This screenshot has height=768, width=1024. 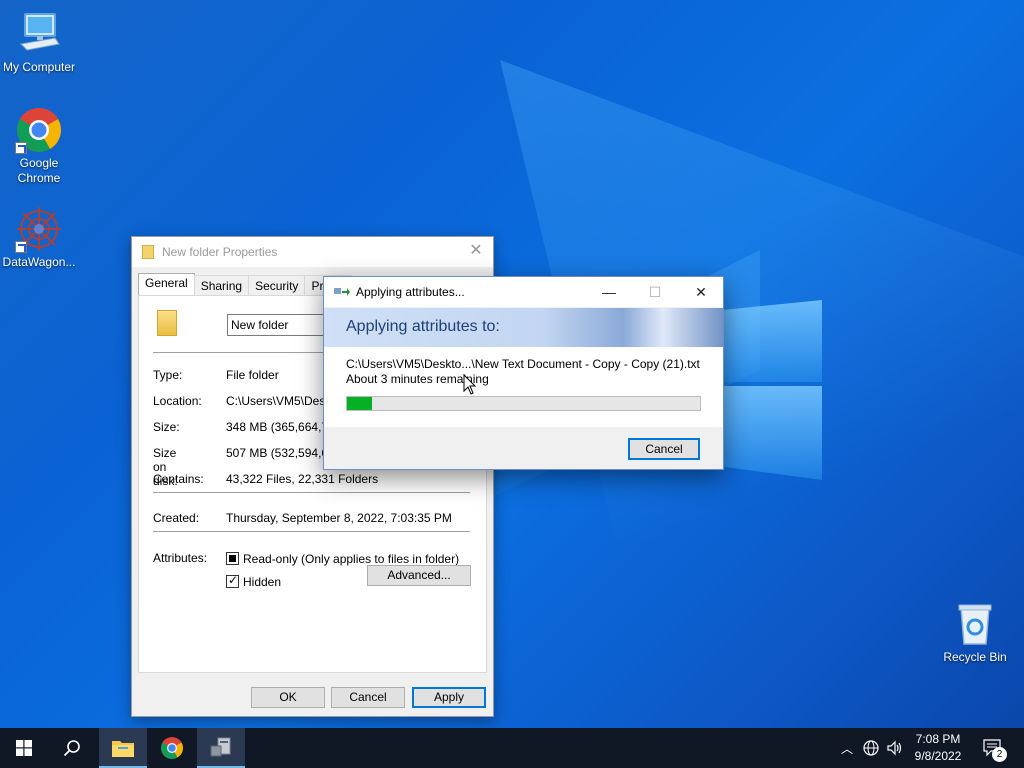 What do you see at coordinates (523, 403) in the screenshot?
I see `progress-bar` at bounding box center [523, 403].